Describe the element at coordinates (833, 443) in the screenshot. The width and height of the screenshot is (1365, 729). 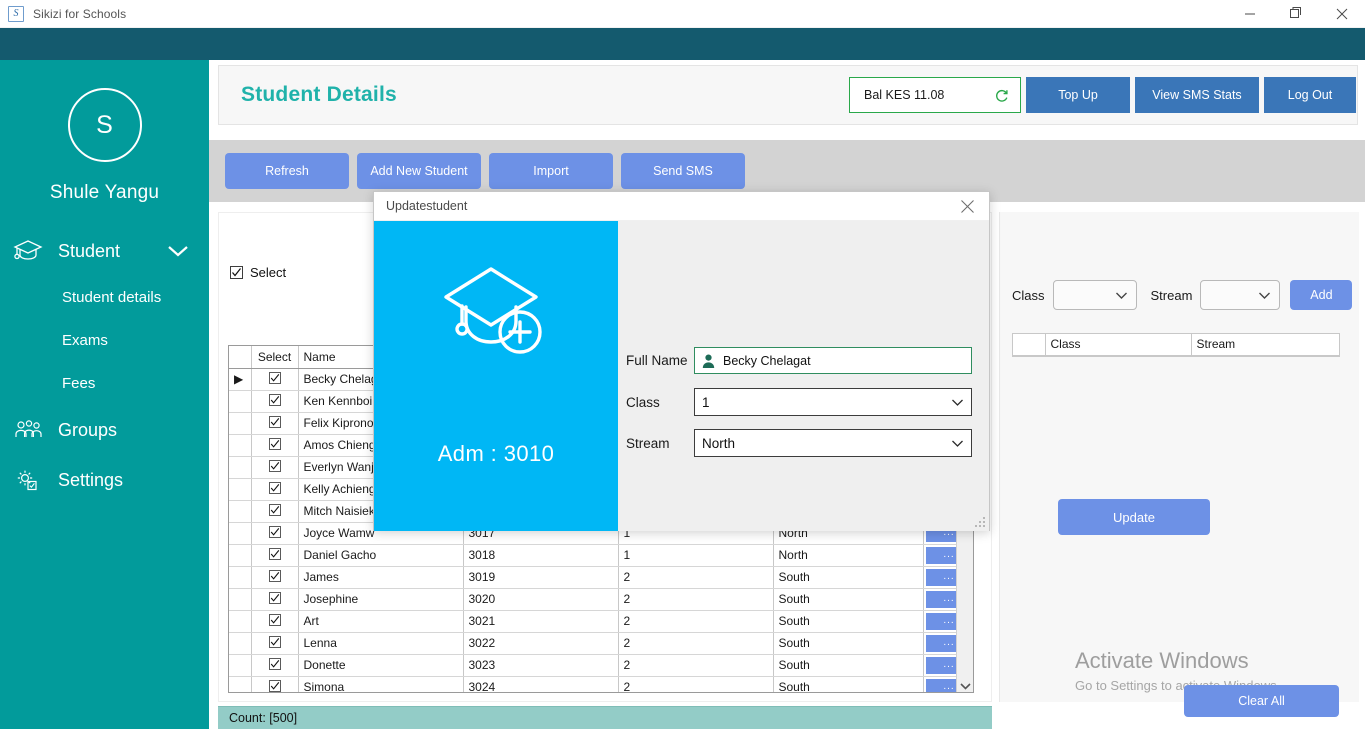
I see `stream-dropdown: North` at that location.